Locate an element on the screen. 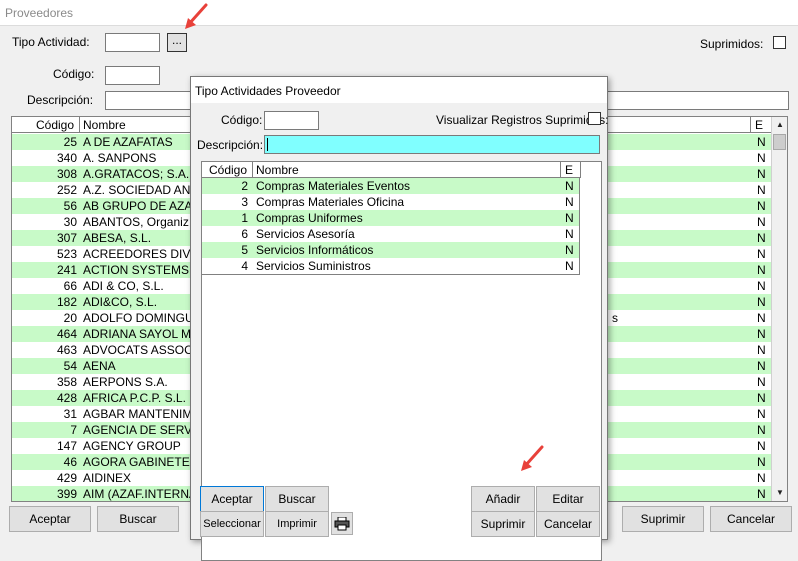 This screenshot has width=798, height=561. cell-nombre: ADRIANA SAYOL M is located at coordinates (137, 334).